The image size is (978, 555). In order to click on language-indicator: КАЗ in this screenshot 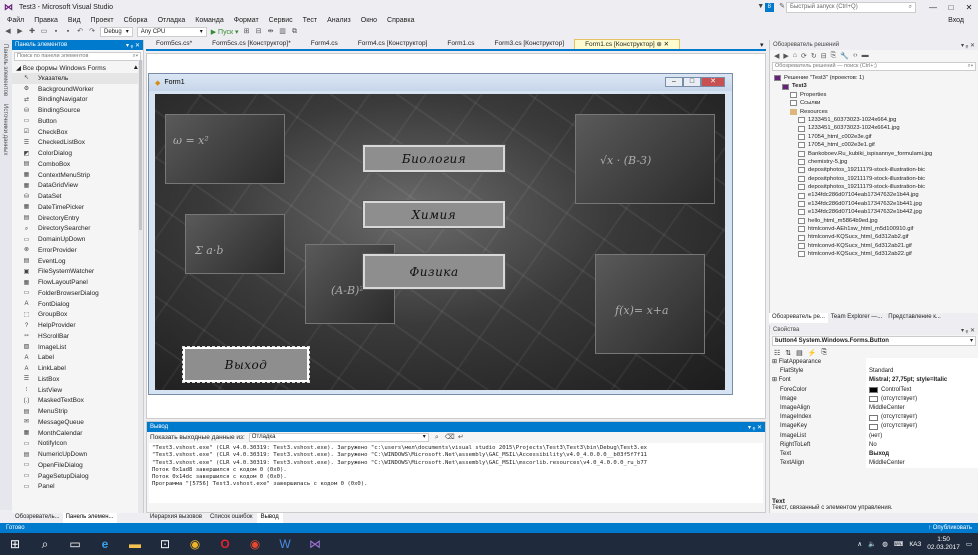, I will do `click(915, 544)`.